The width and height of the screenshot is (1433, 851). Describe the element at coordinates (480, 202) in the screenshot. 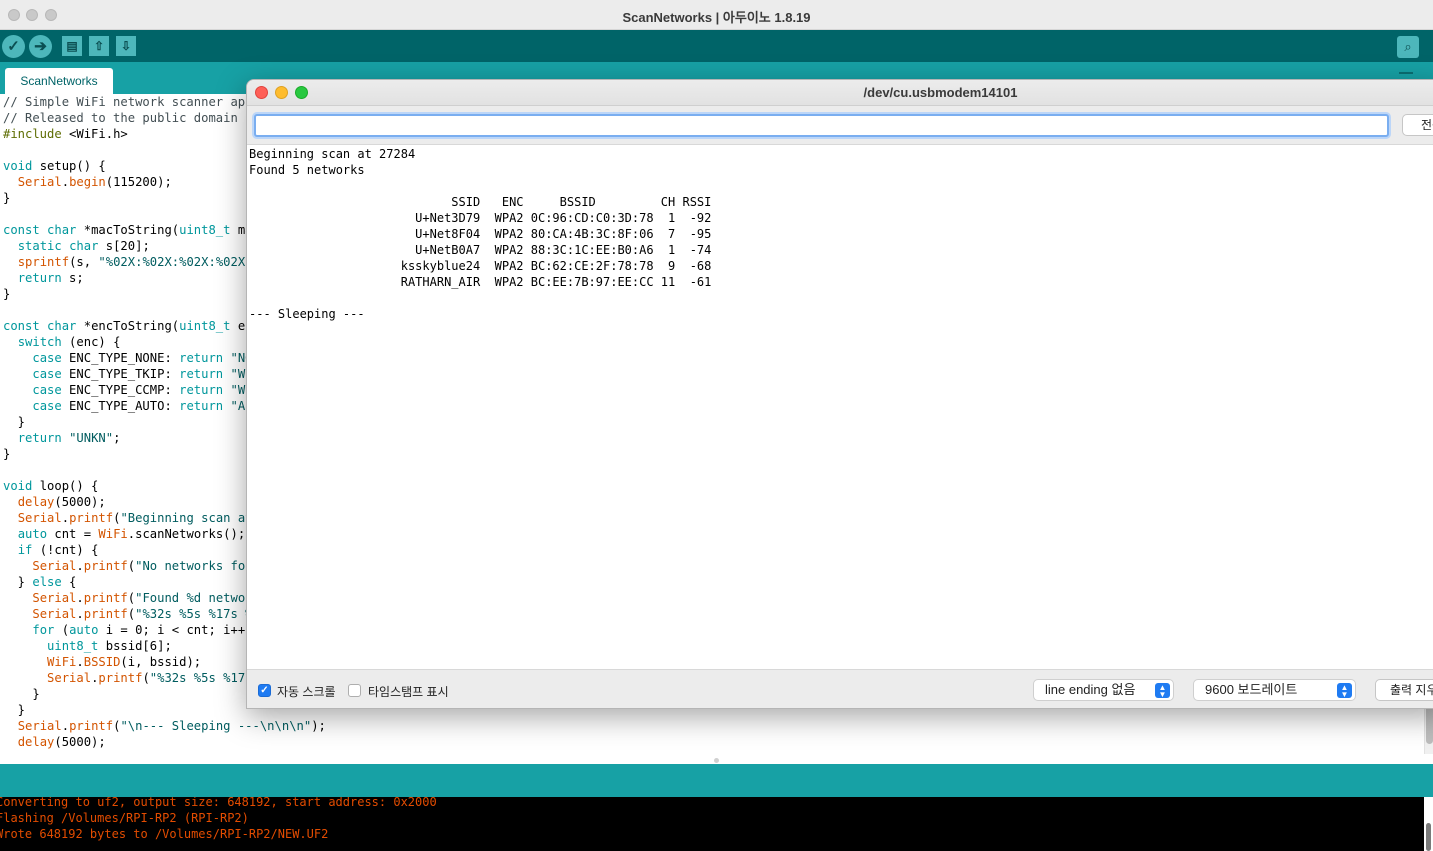

I see `serial-output-line: SSID ENC BSSID CH RSSI` at that location.